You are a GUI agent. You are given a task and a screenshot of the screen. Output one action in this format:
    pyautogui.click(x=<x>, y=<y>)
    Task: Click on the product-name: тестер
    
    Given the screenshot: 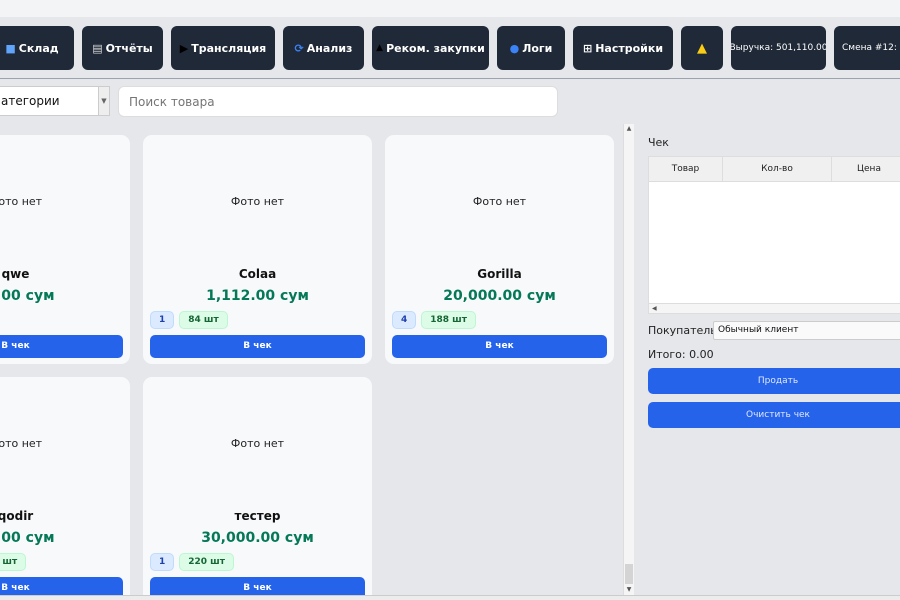 What is the action you would take?
    pyautogui.click(x=257, y=516)
    